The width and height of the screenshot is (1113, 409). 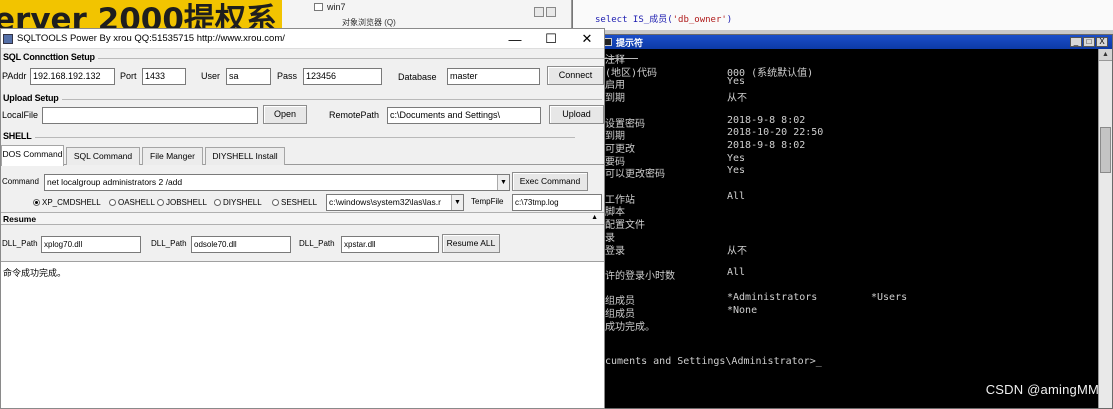 I want to click on tab-diyshell-install: DIYSHELL Install, so click(x=245, y=156).